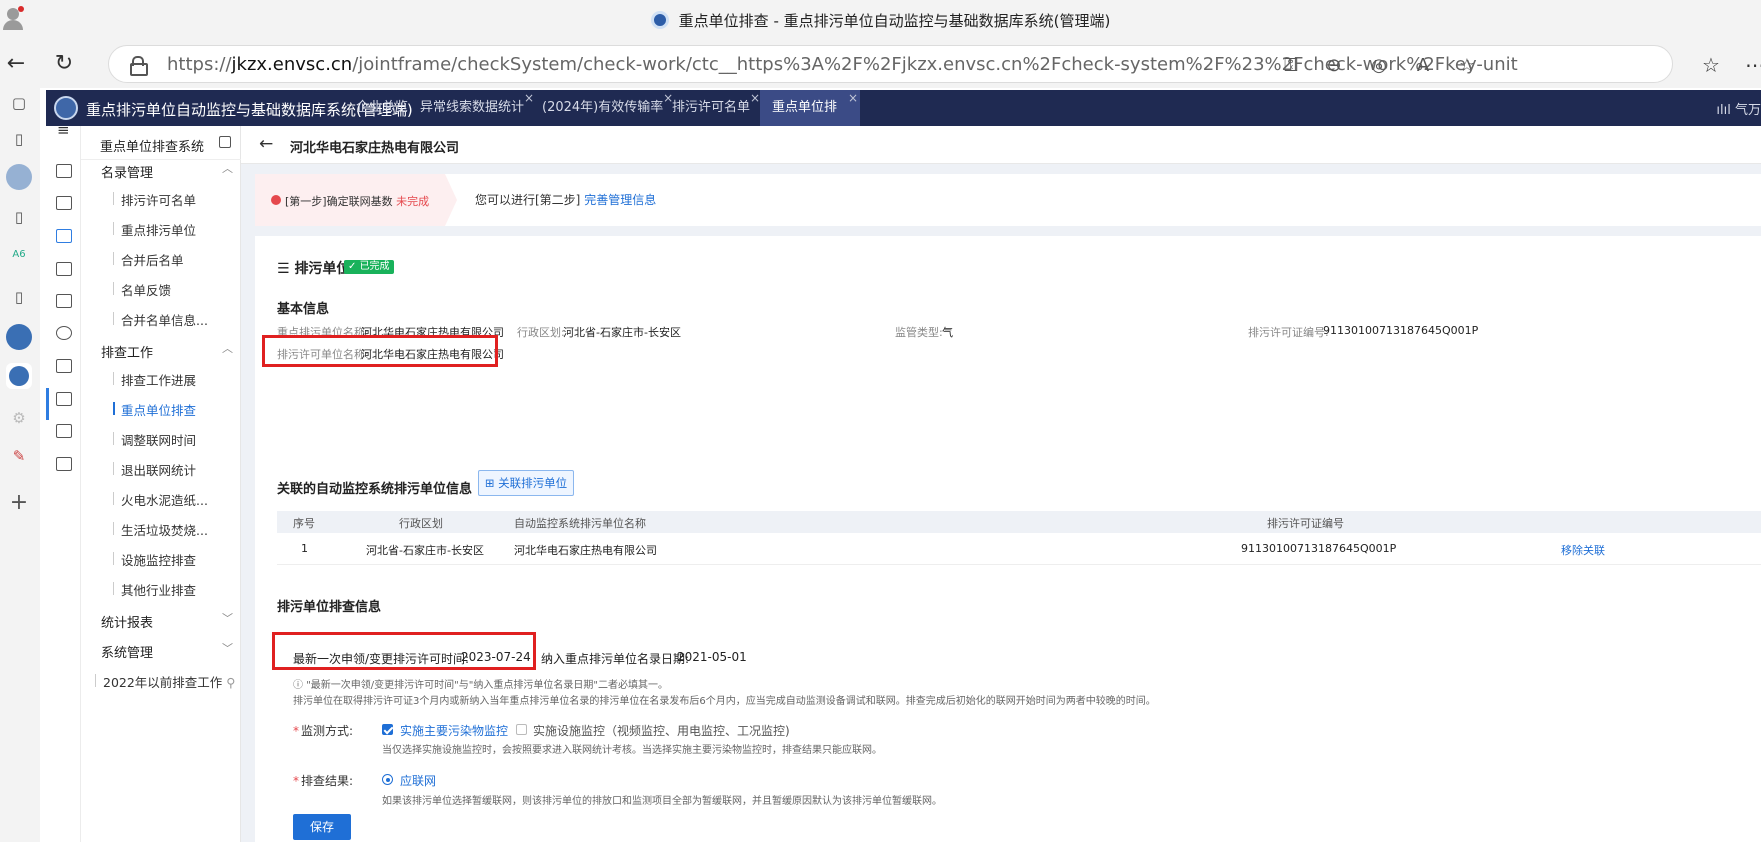 Image resolution: width=1761 pixels, height=856 pixels. Describe the element at coordinates (323, 731) in the screenshot. I see `monitor-method-label: * 监测方式:` at that location.